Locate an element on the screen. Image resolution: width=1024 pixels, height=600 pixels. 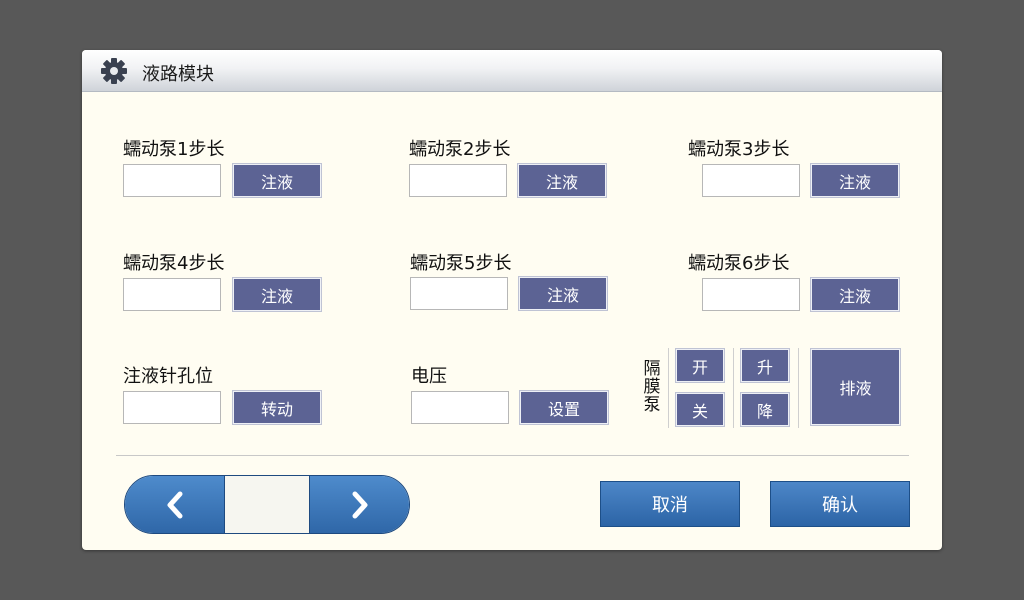
pump1-step-input is located at coordinates (172, 180).